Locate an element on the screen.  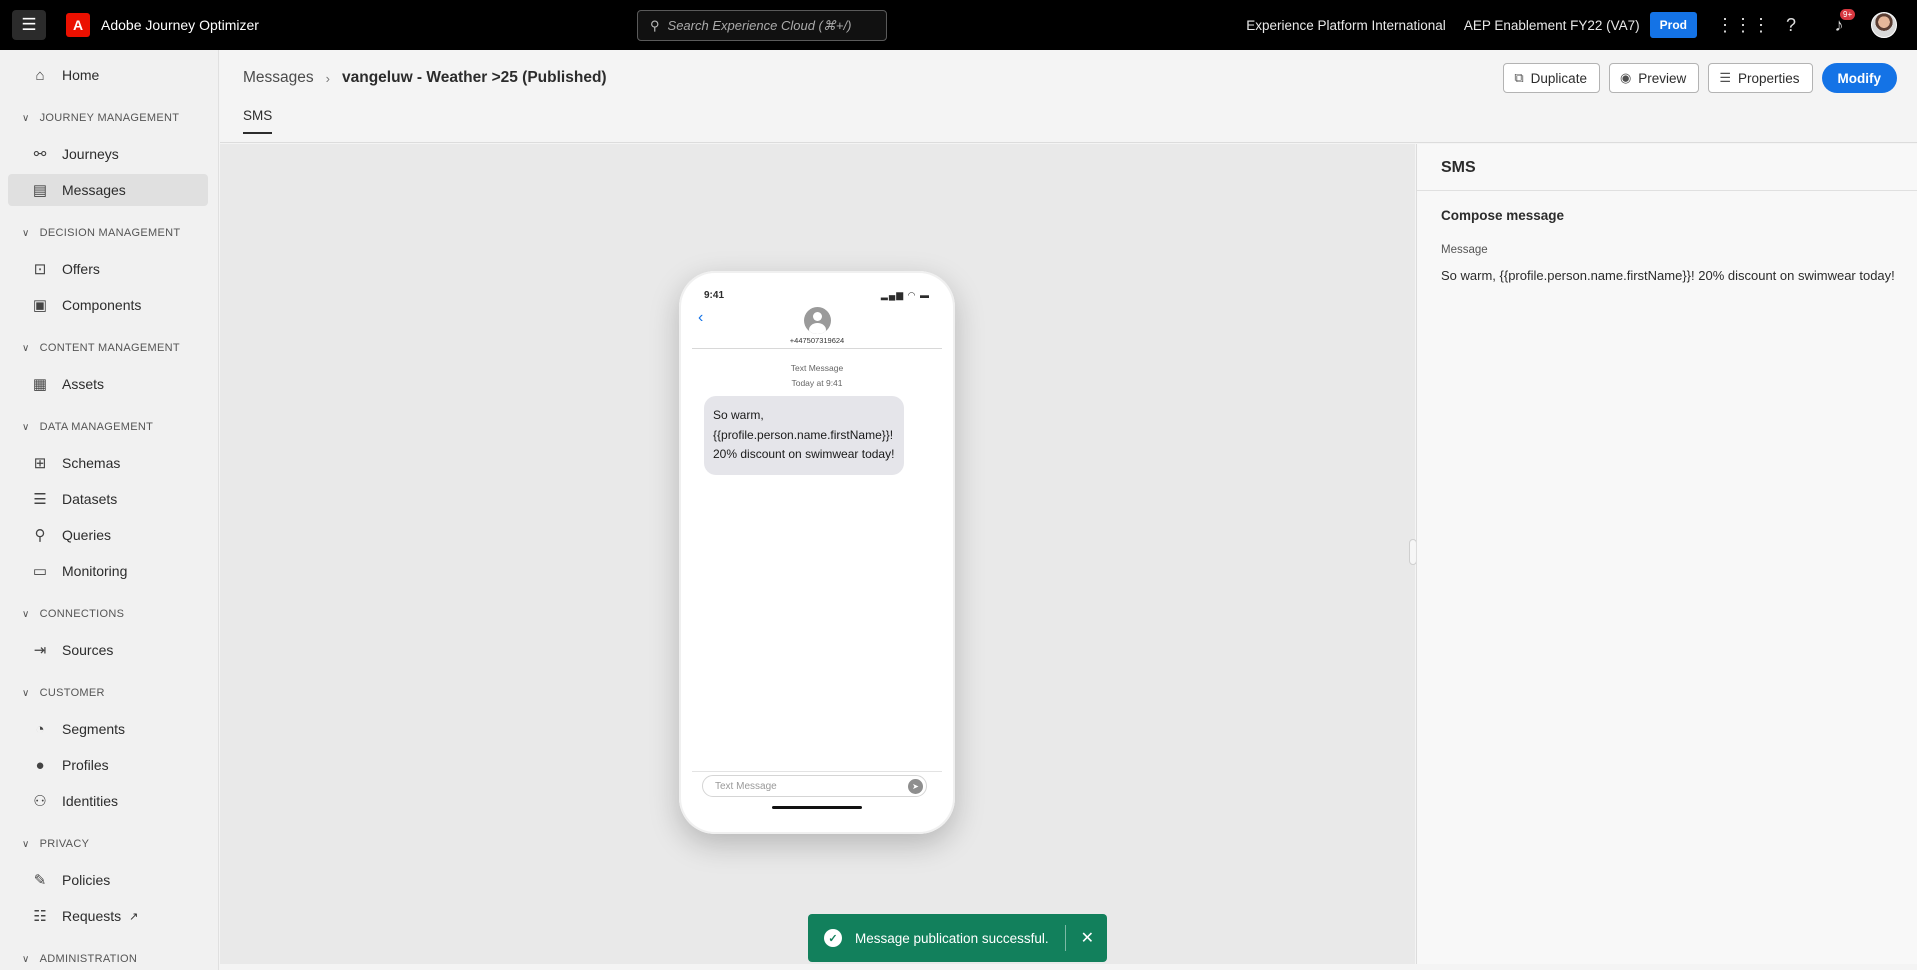
user-avatar is located at coordinates (1884, 25).